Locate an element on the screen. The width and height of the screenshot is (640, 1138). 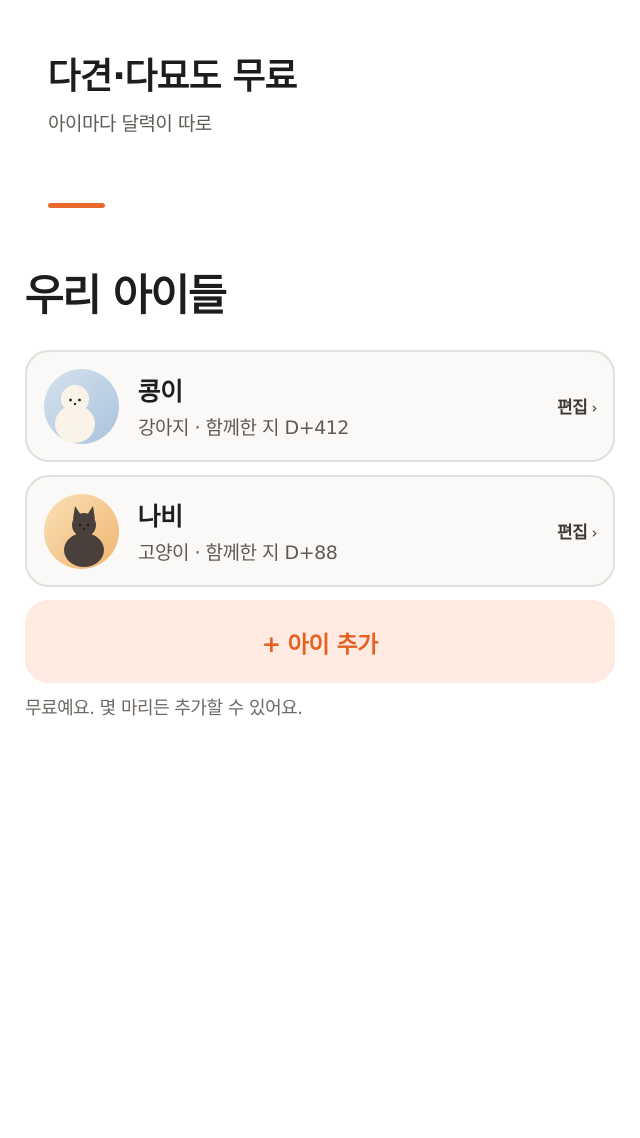
cat-avatar-icon is located at coordinates (81, 531).